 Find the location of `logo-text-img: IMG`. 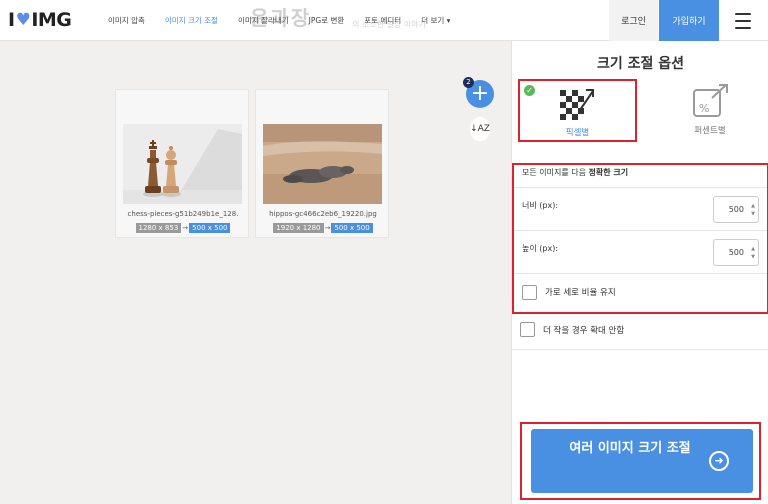

logo-text-img: IMG is located at coordinates (51, 20).